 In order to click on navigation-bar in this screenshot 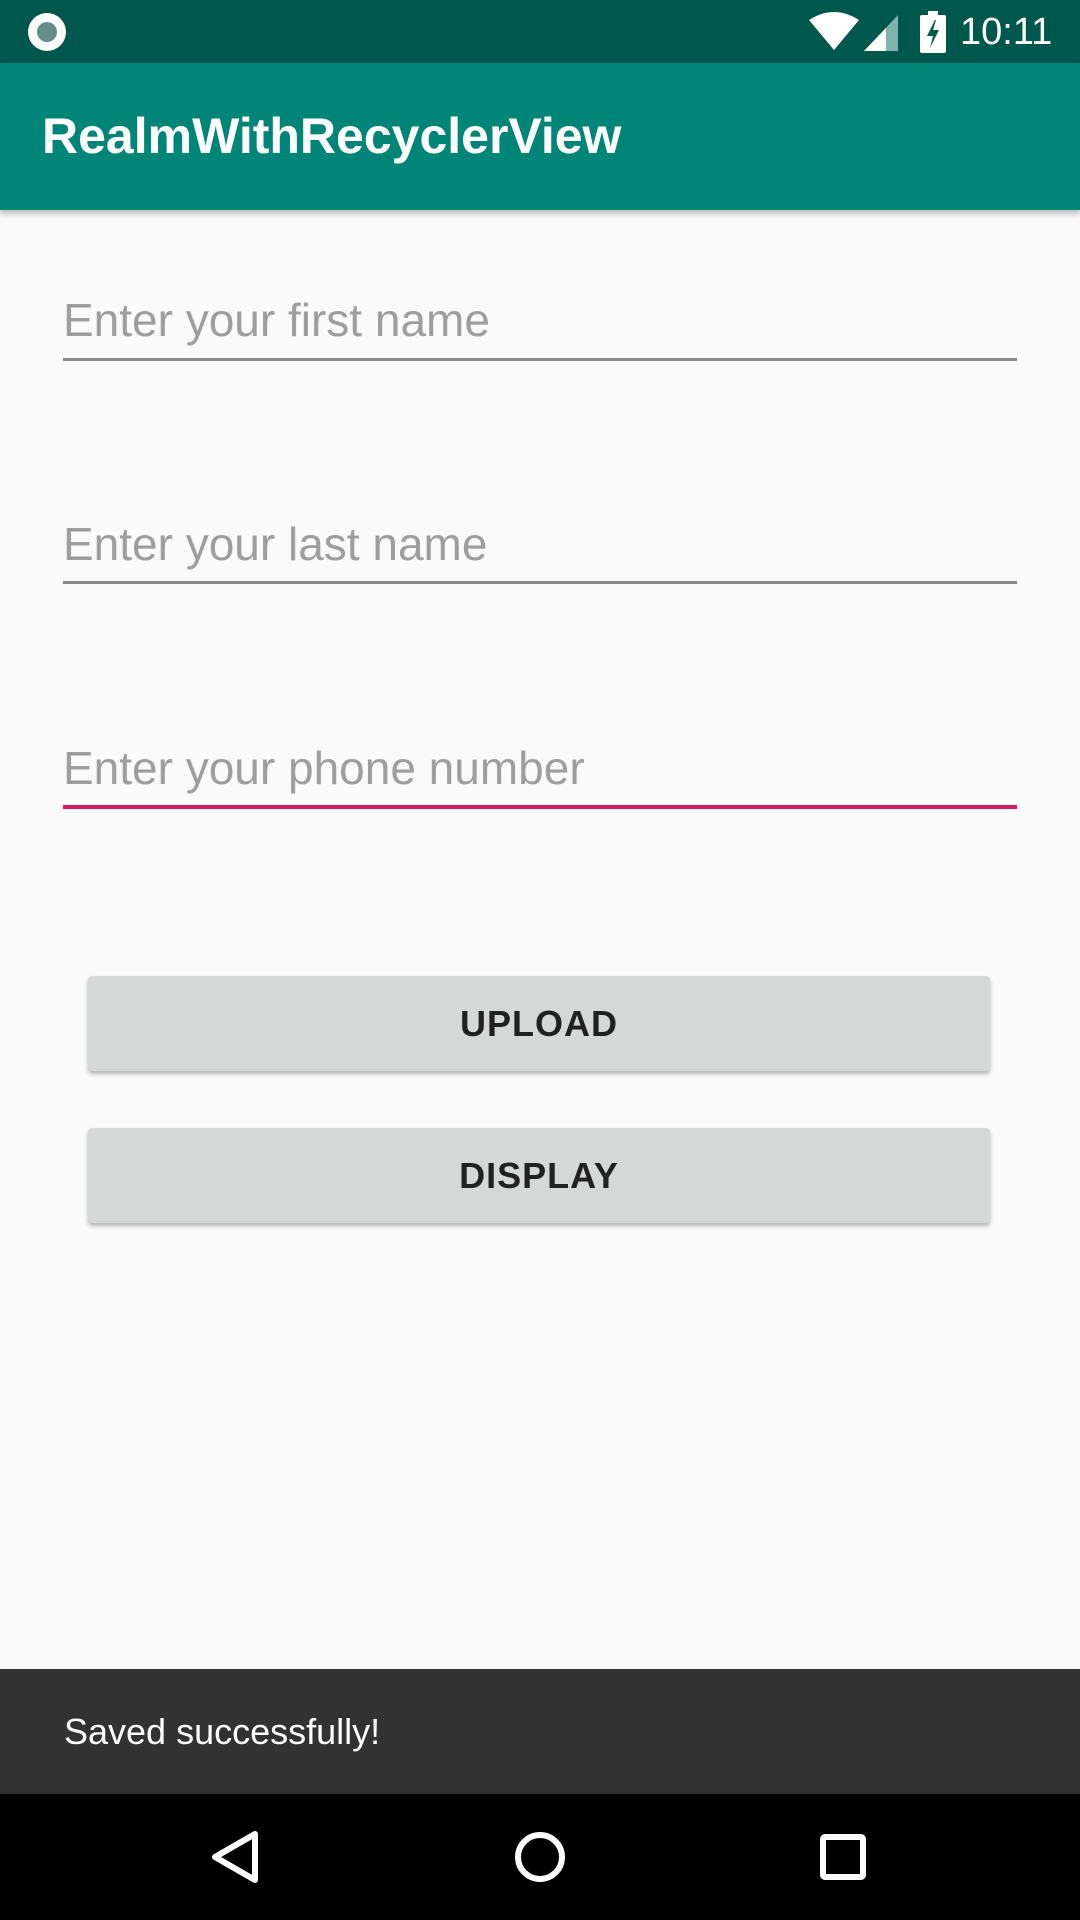, I will do `click(540, 1857)`.